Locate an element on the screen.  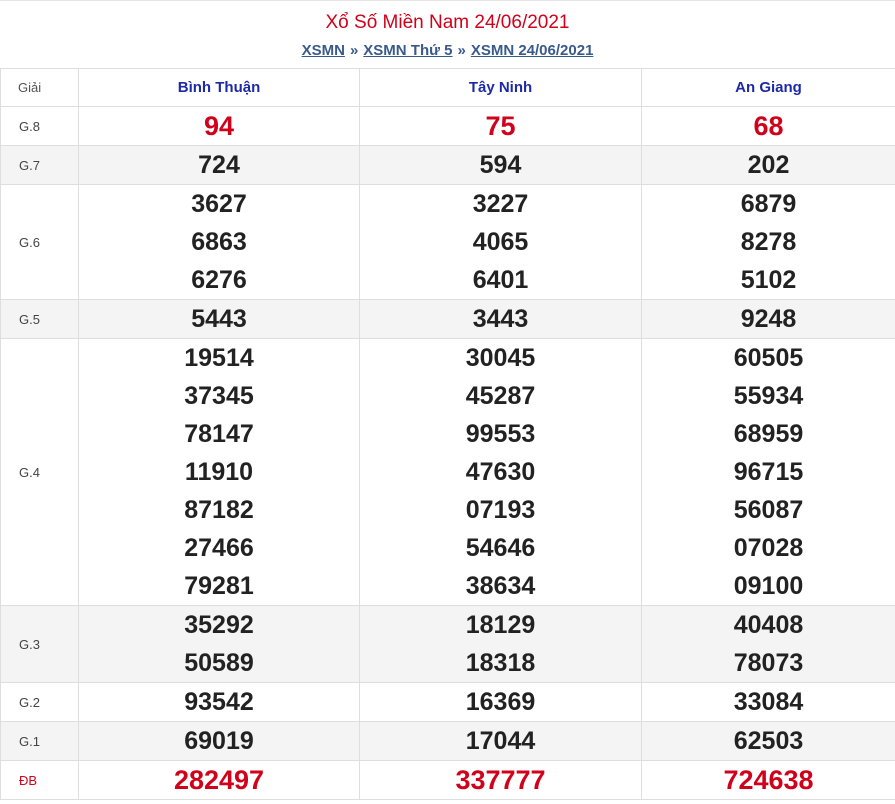
table-row: G.5 5443 3443 9248 is located at coordinates (447, 319).